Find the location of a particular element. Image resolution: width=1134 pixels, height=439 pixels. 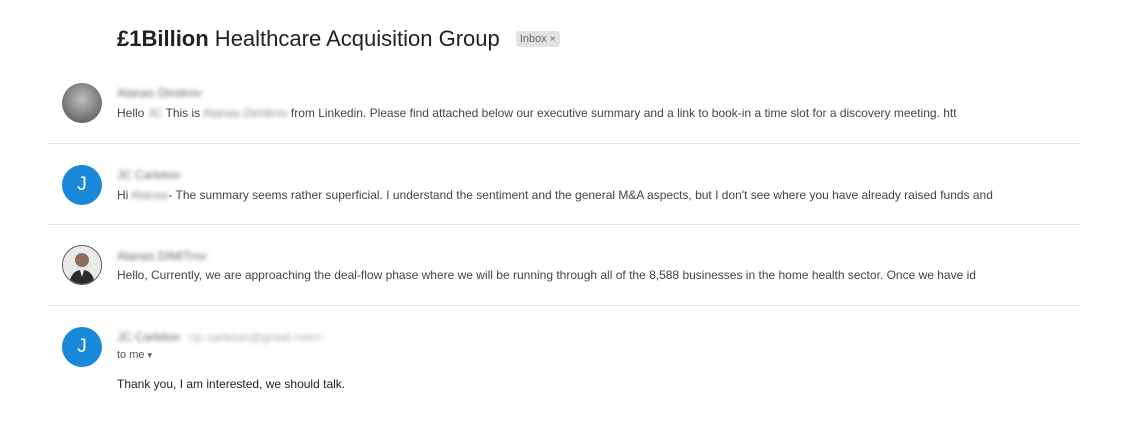

person-photo-icon is located at coordinates (82, 265).